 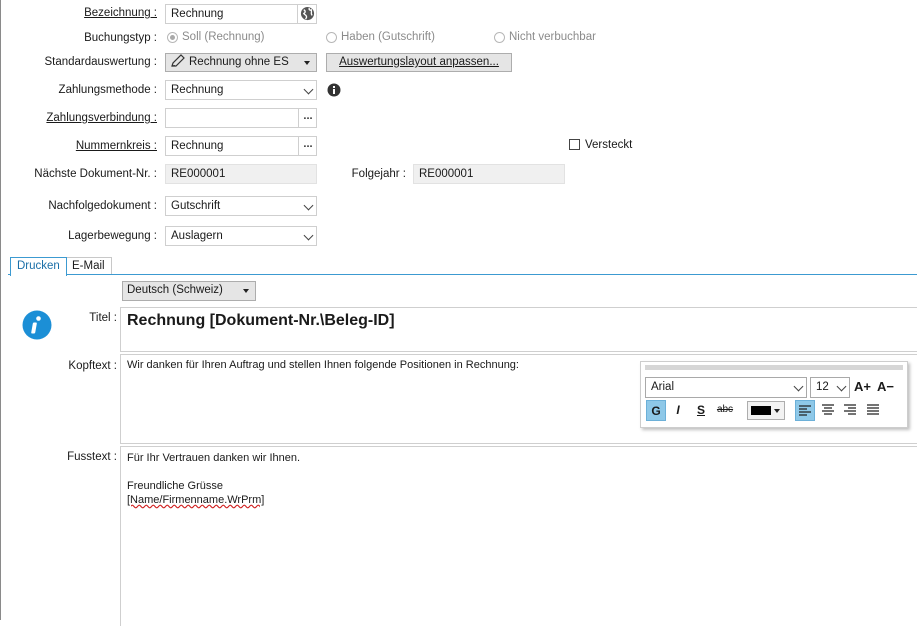 What do you see at coordinates (241, 90) in the screenshot?
I see `zahlungsmethode-select: Rechnung` at bounding box center [241, 90].